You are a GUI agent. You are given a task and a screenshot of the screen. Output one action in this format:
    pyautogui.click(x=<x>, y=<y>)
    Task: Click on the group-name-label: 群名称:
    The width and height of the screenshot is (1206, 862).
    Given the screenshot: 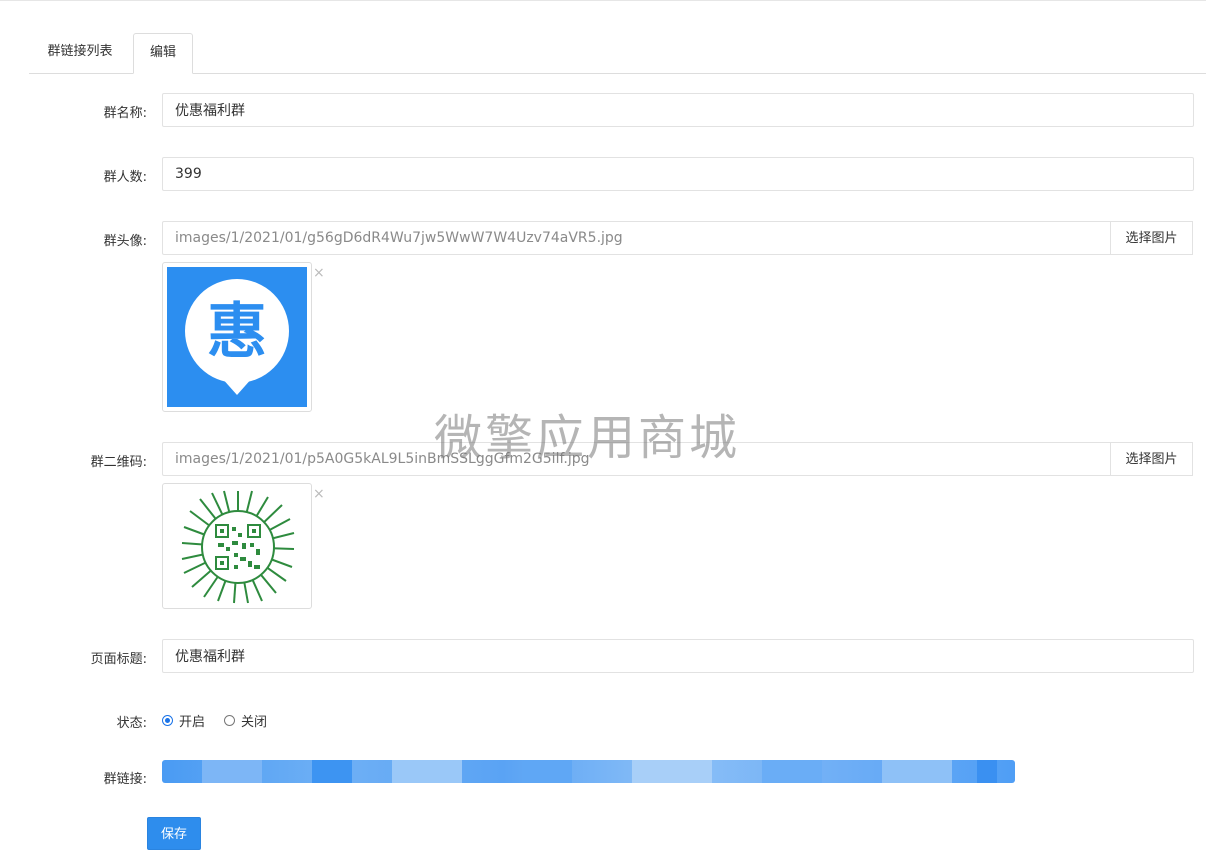 What is the action you would take?
    pyautogui.click(x=125, y=113)
    